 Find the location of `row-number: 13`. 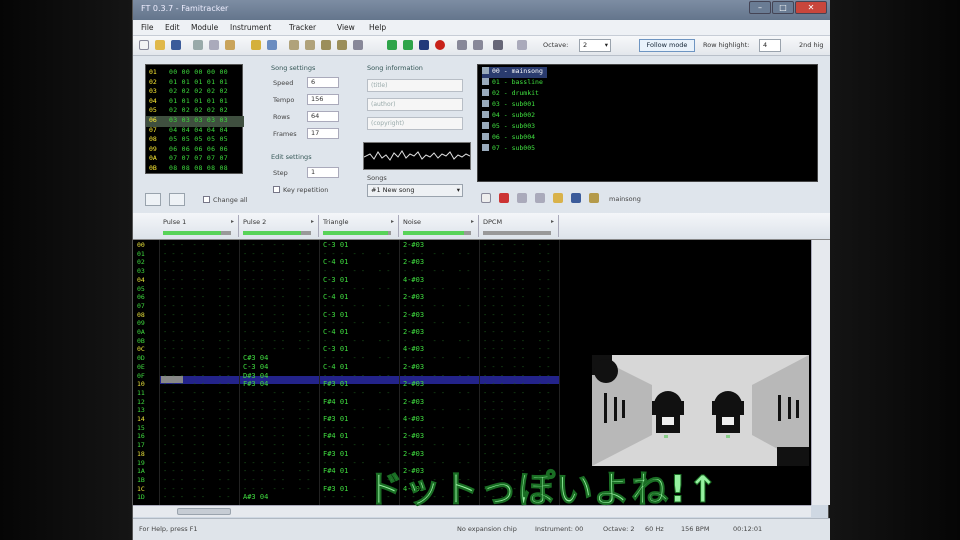

row-number: 13 is located at coordinates (147, 410).